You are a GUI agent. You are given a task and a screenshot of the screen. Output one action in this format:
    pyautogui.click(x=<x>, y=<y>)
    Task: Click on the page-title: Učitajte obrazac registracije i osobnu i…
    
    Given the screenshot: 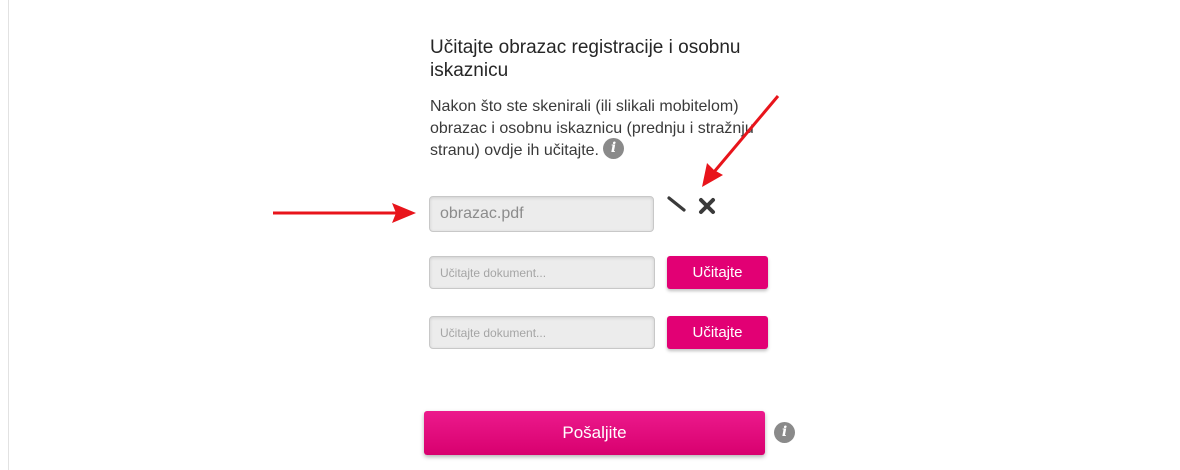 What is the action you would take?
    pyautogui.click(x=585, y=59)
    